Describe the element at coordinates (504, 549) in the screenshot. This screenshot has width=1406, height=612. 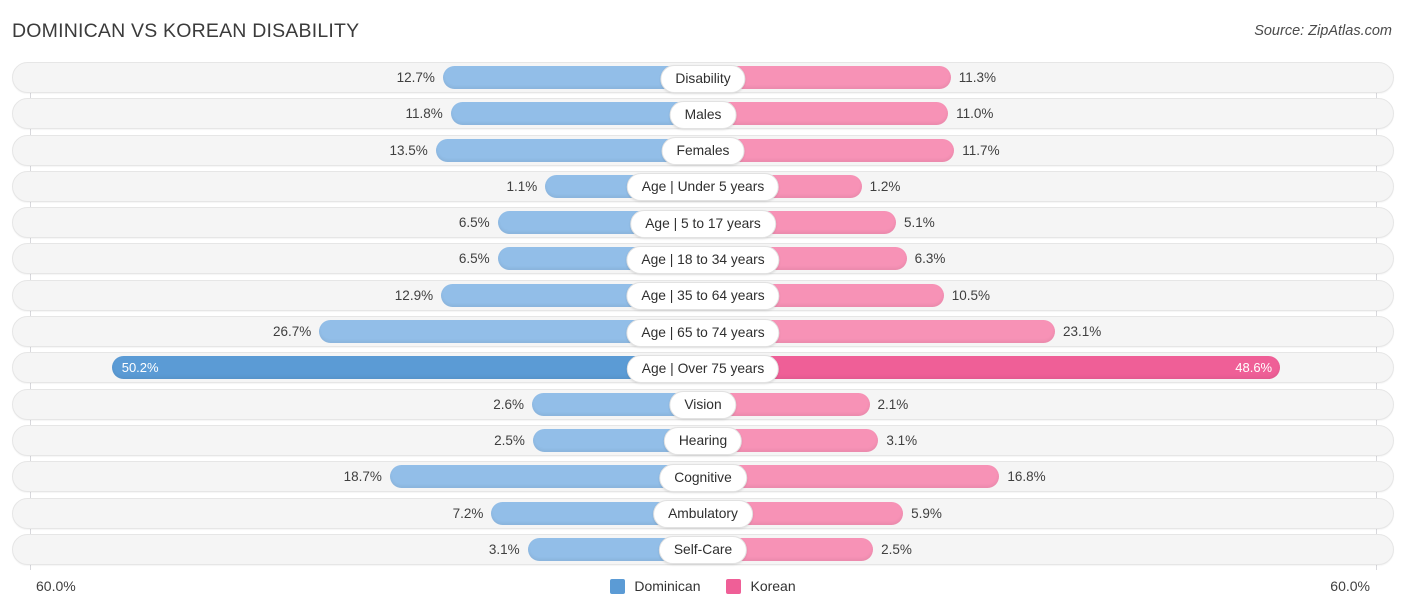
I see `value-label-dominican: 3.1%` at that location.